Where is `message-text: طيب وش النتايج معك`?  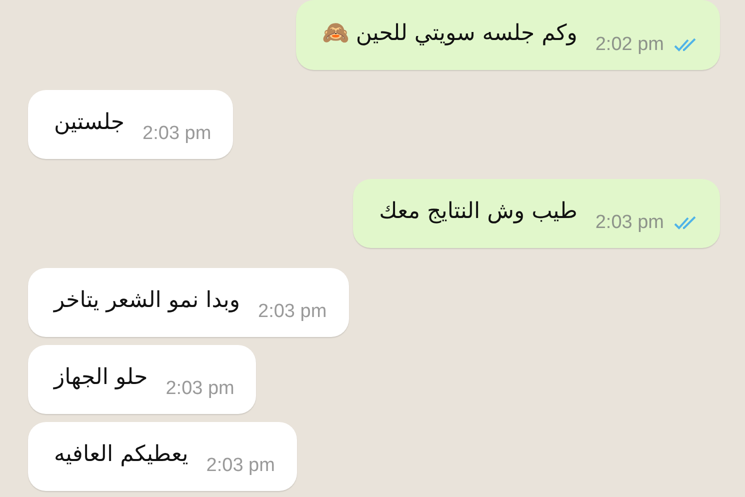
message-text: طيب وش النتايج معك is located at coordinates (478, 212).